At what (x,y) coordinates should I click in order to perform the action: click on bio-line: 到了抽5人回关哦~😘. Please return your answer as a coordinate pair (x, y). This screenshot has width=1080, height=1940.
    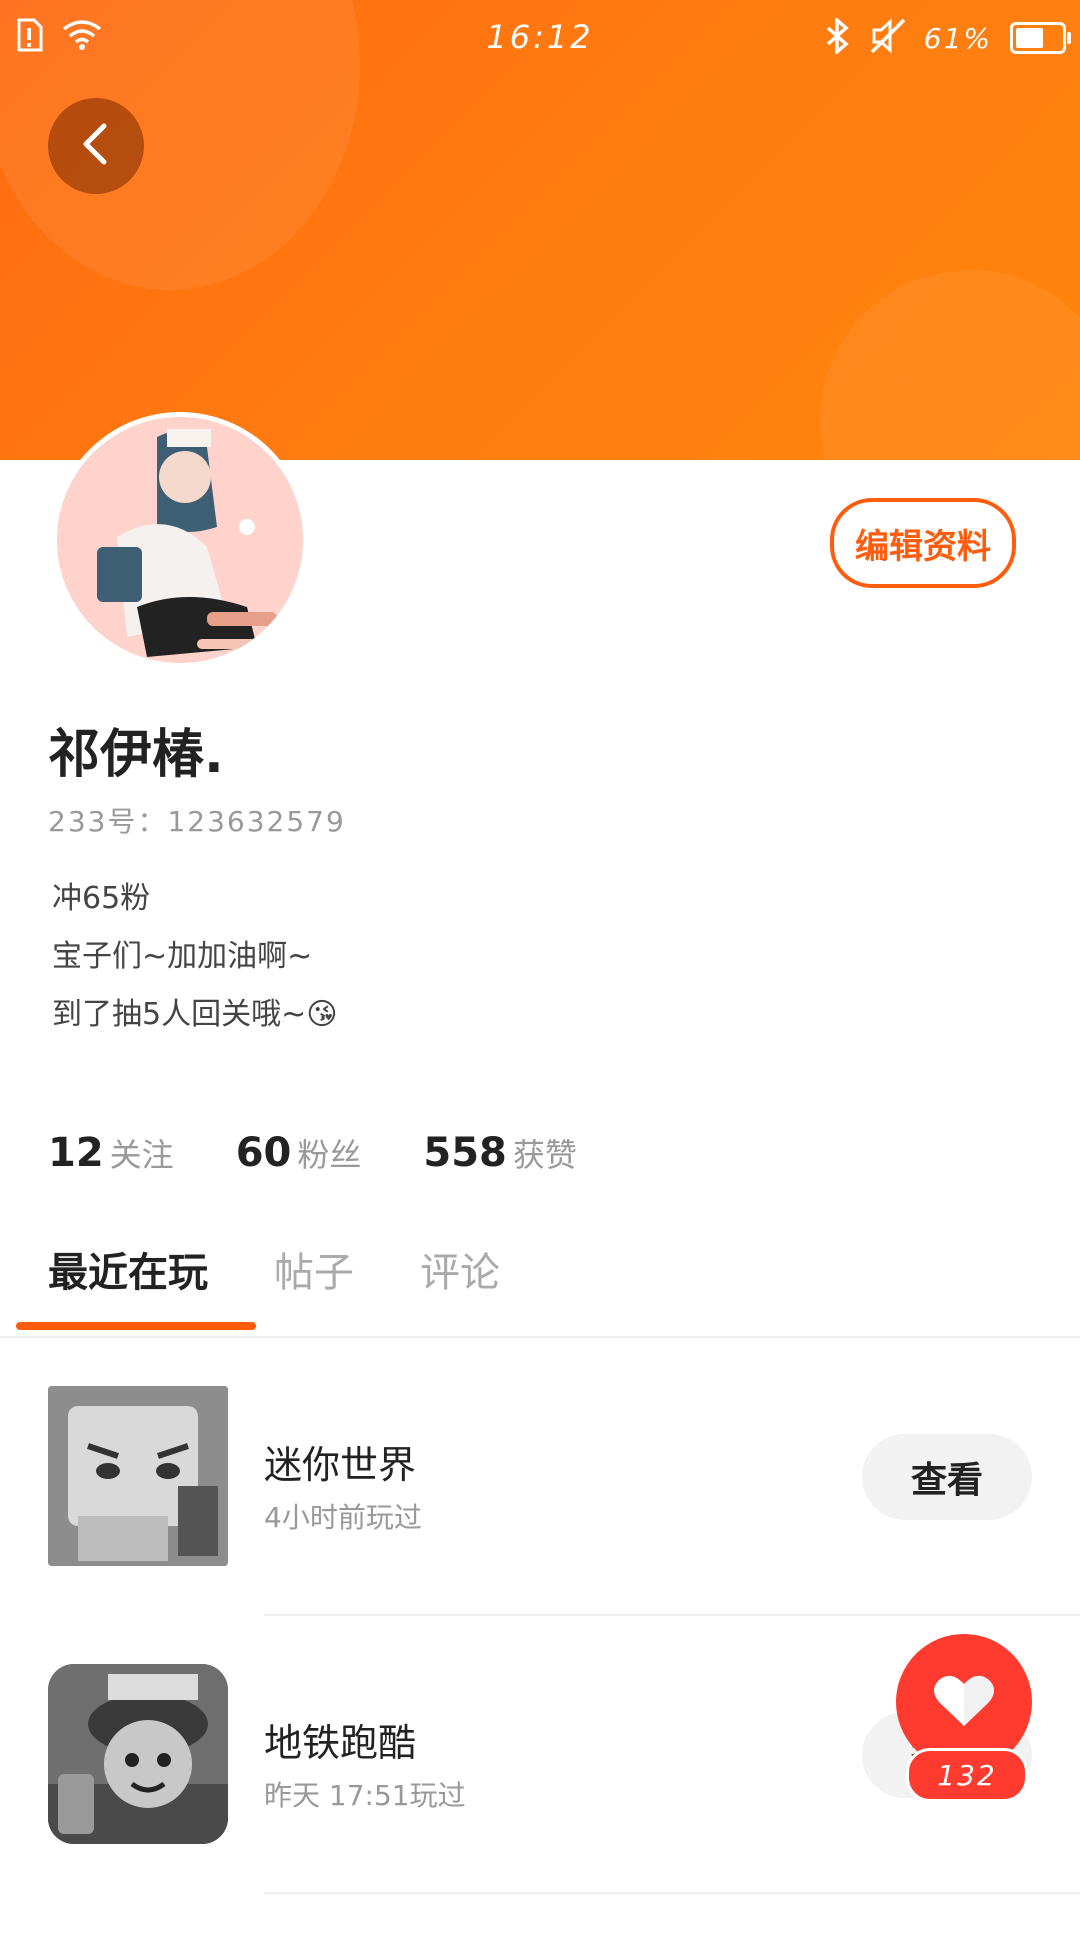
    Looking at the image, I should click on (195, 1014).